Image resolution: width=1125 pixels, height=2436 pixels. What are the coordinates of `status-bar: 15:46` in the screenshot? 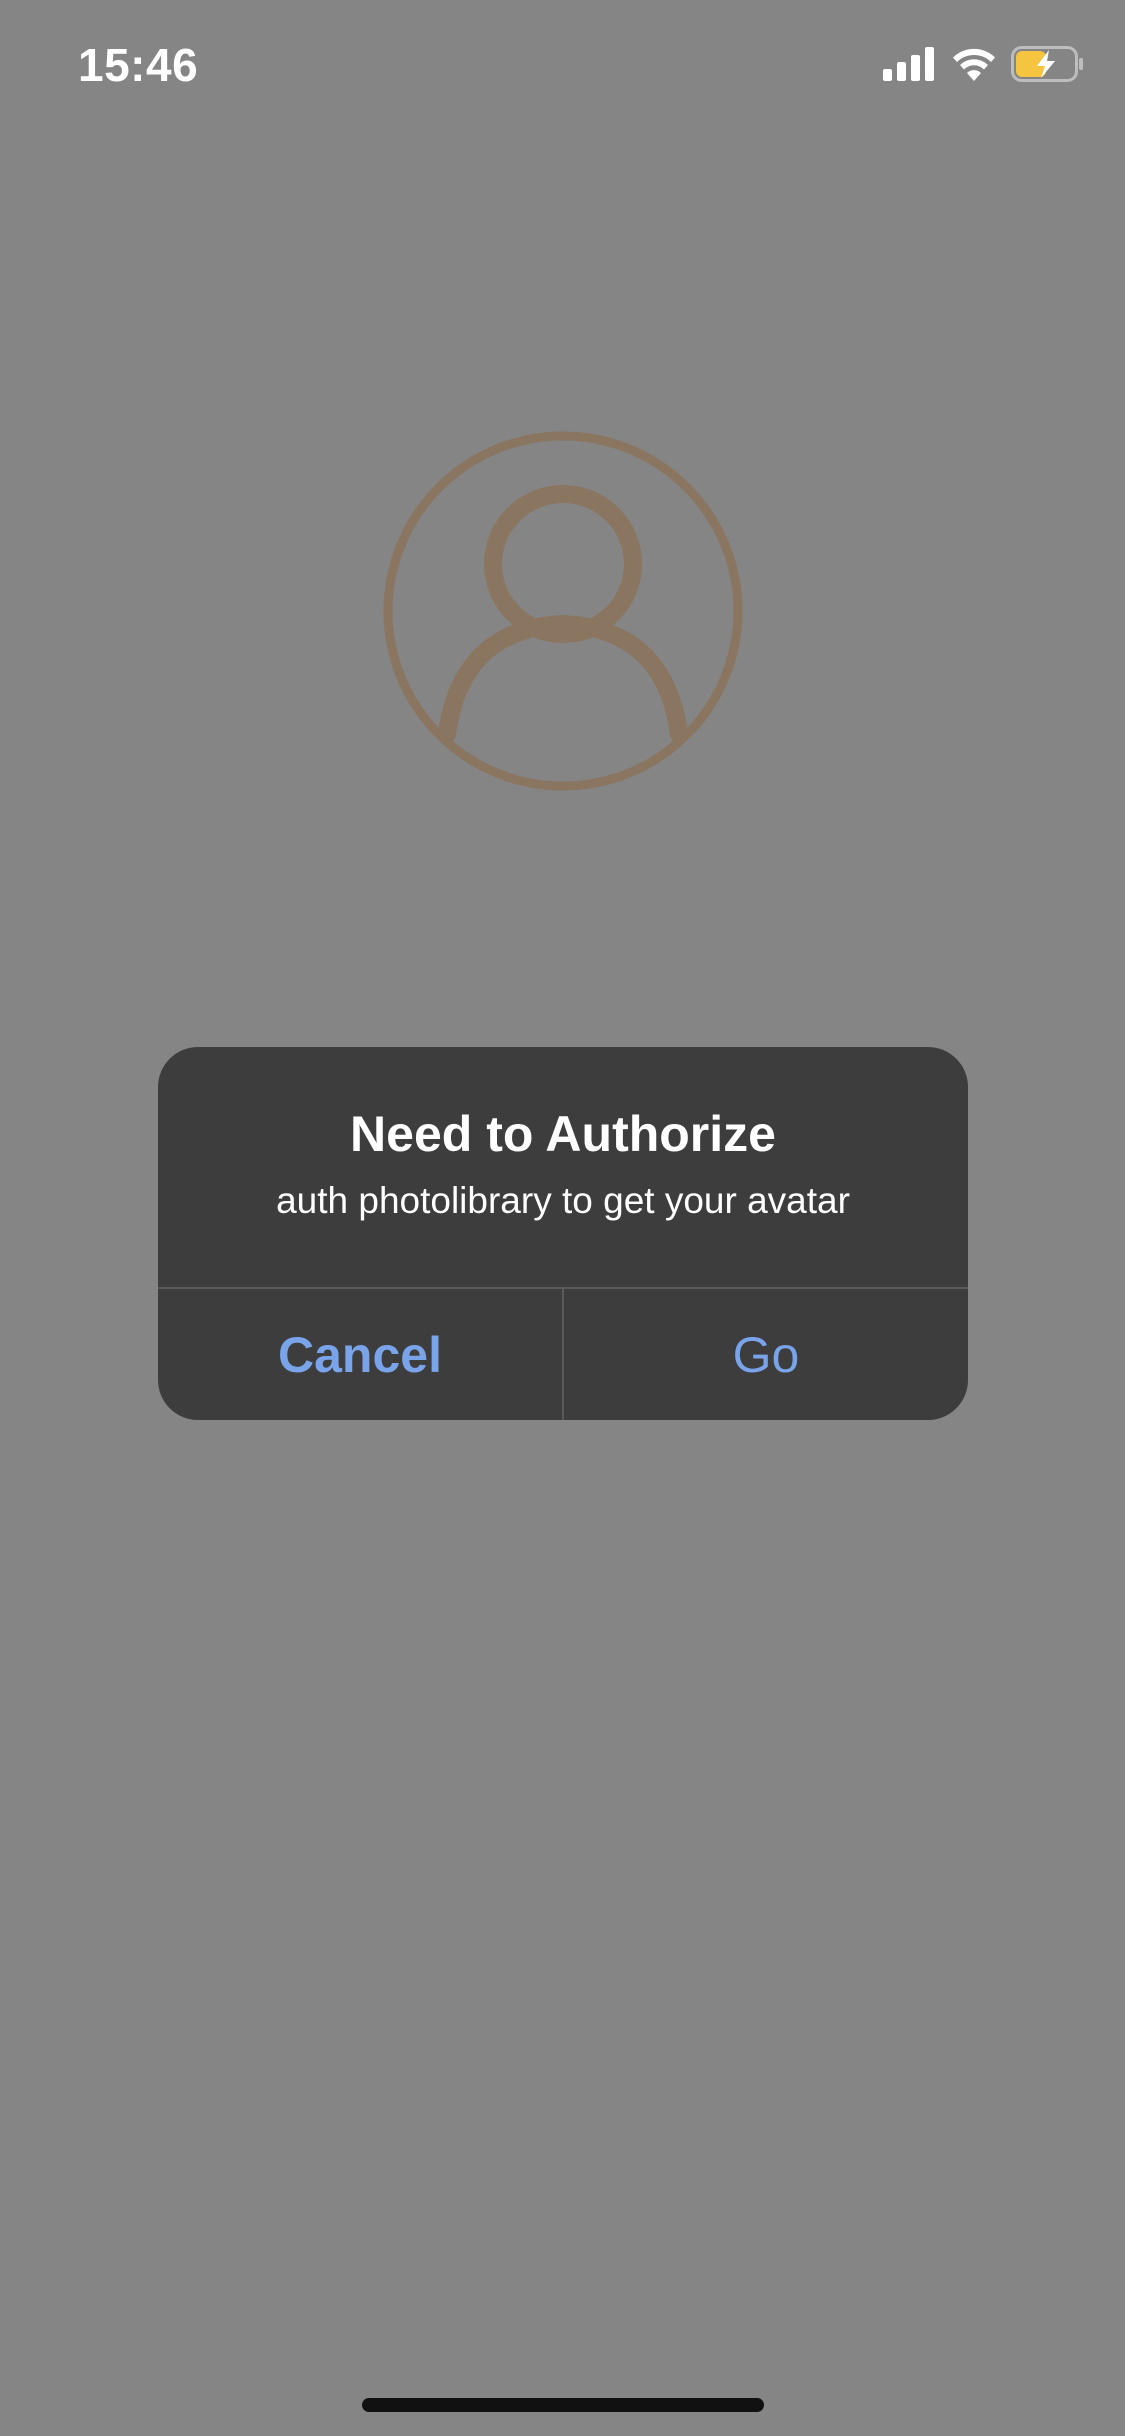 It's located at (562, 70).